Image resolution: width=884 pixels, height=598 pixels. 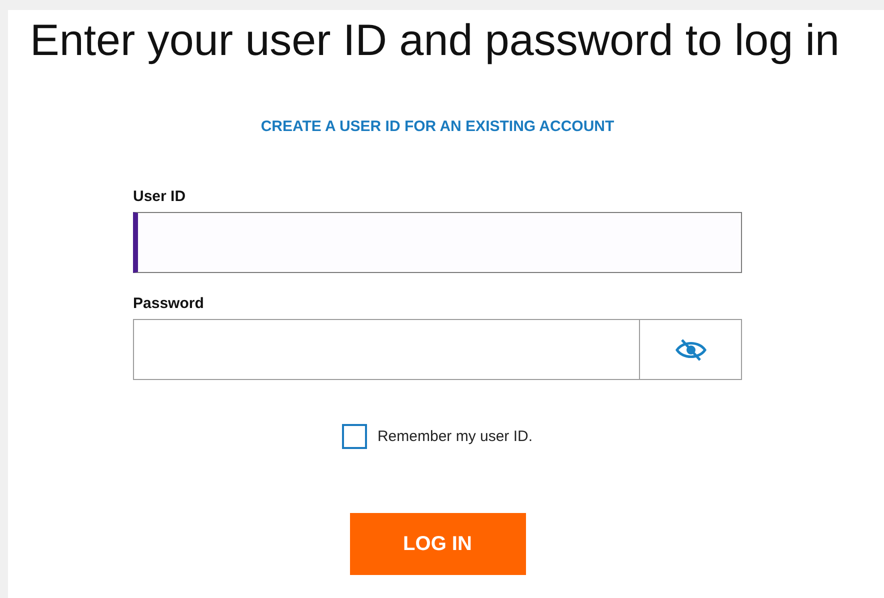 What do you see at coordinates (355, 436) in the screenshot?
I see `remember-checkbox` at bounding box center [355, 436].